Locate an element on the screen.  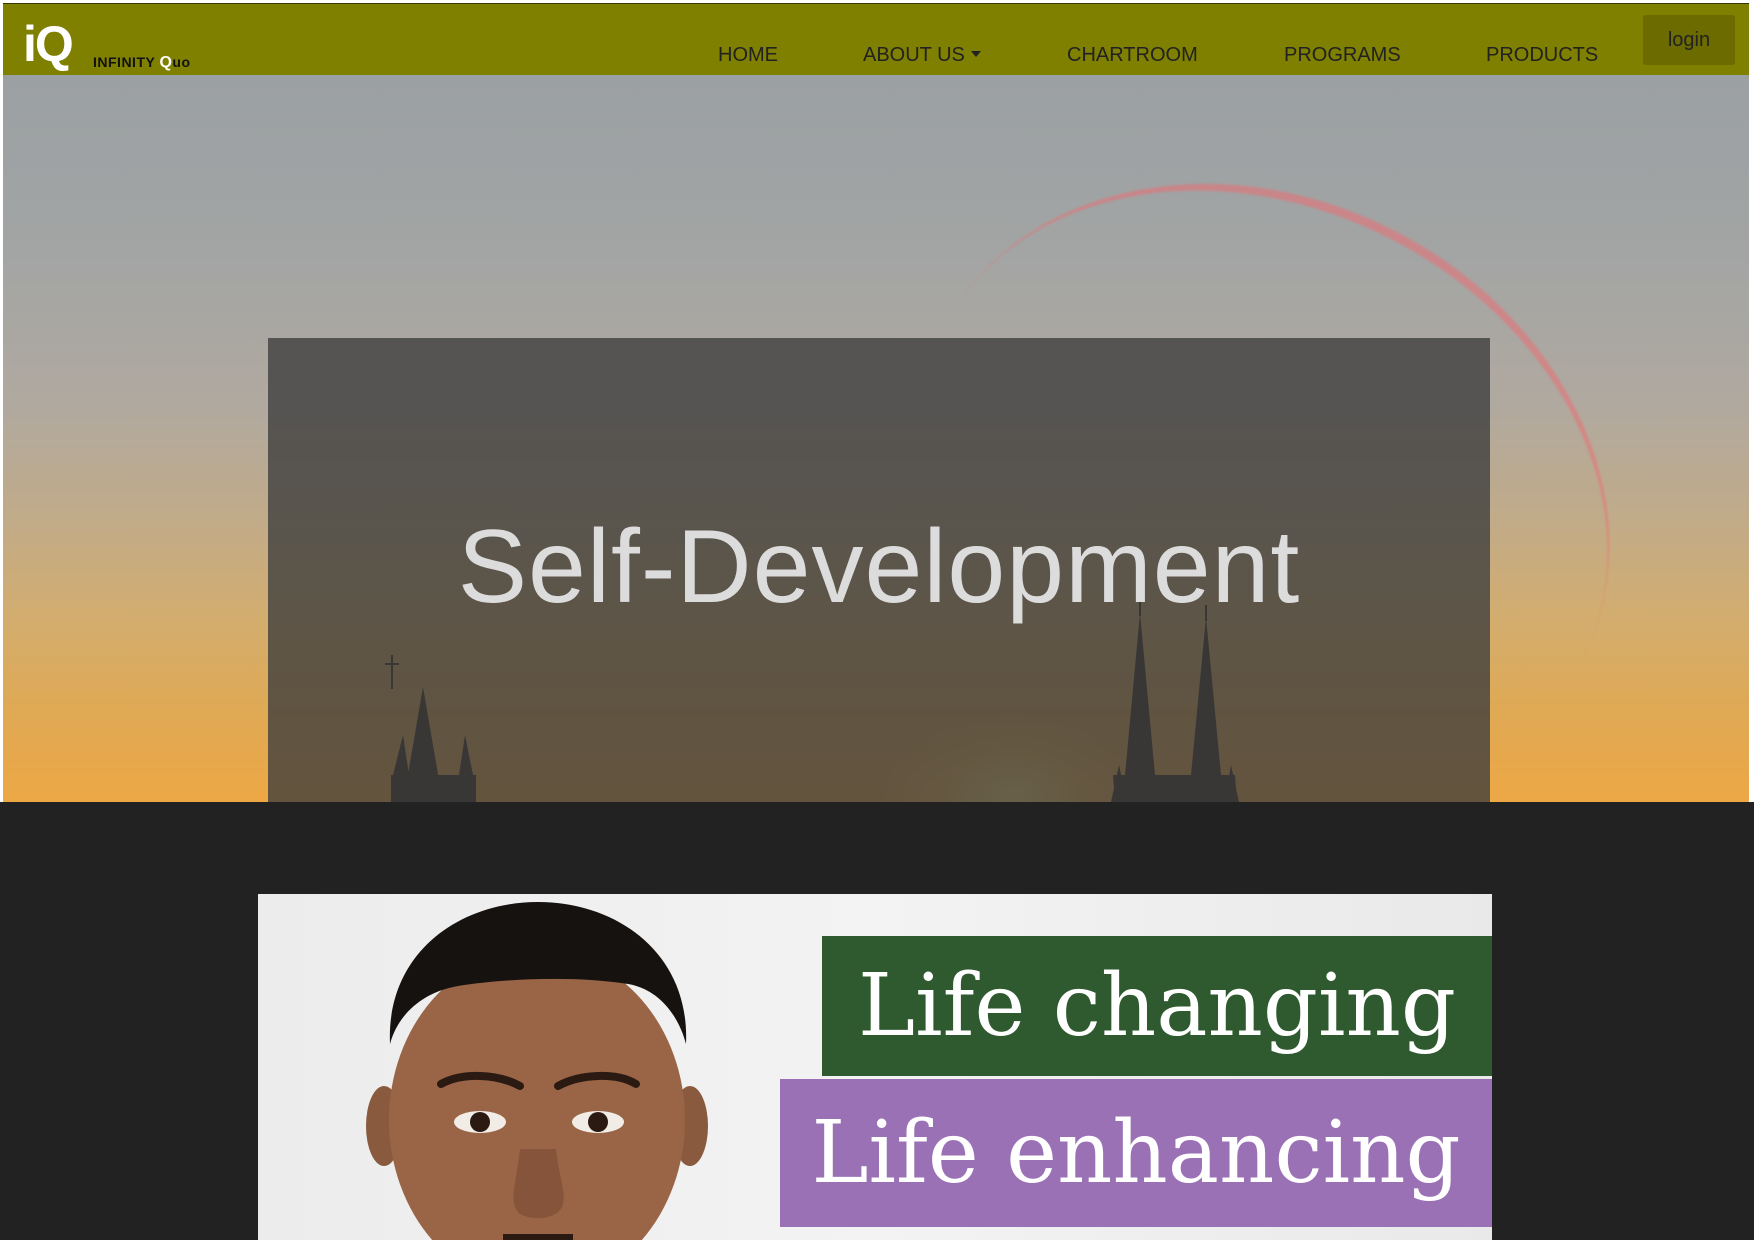
nav-about-us-label: ABOUT US is located at coordinates (914, 55).